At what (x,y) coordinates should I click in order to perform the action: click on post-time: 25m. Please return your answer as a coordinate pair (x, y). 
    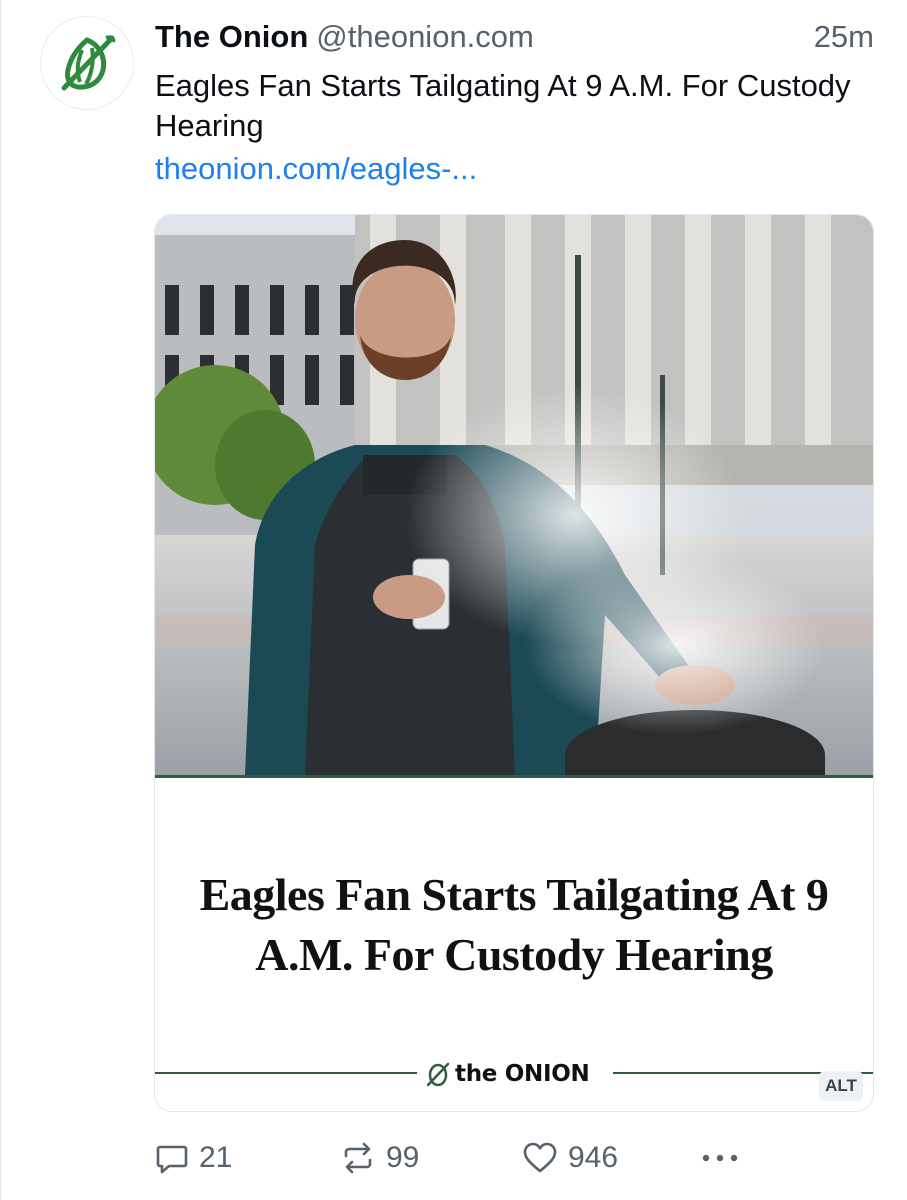
    Looking at the image, I should click on (844, 37).